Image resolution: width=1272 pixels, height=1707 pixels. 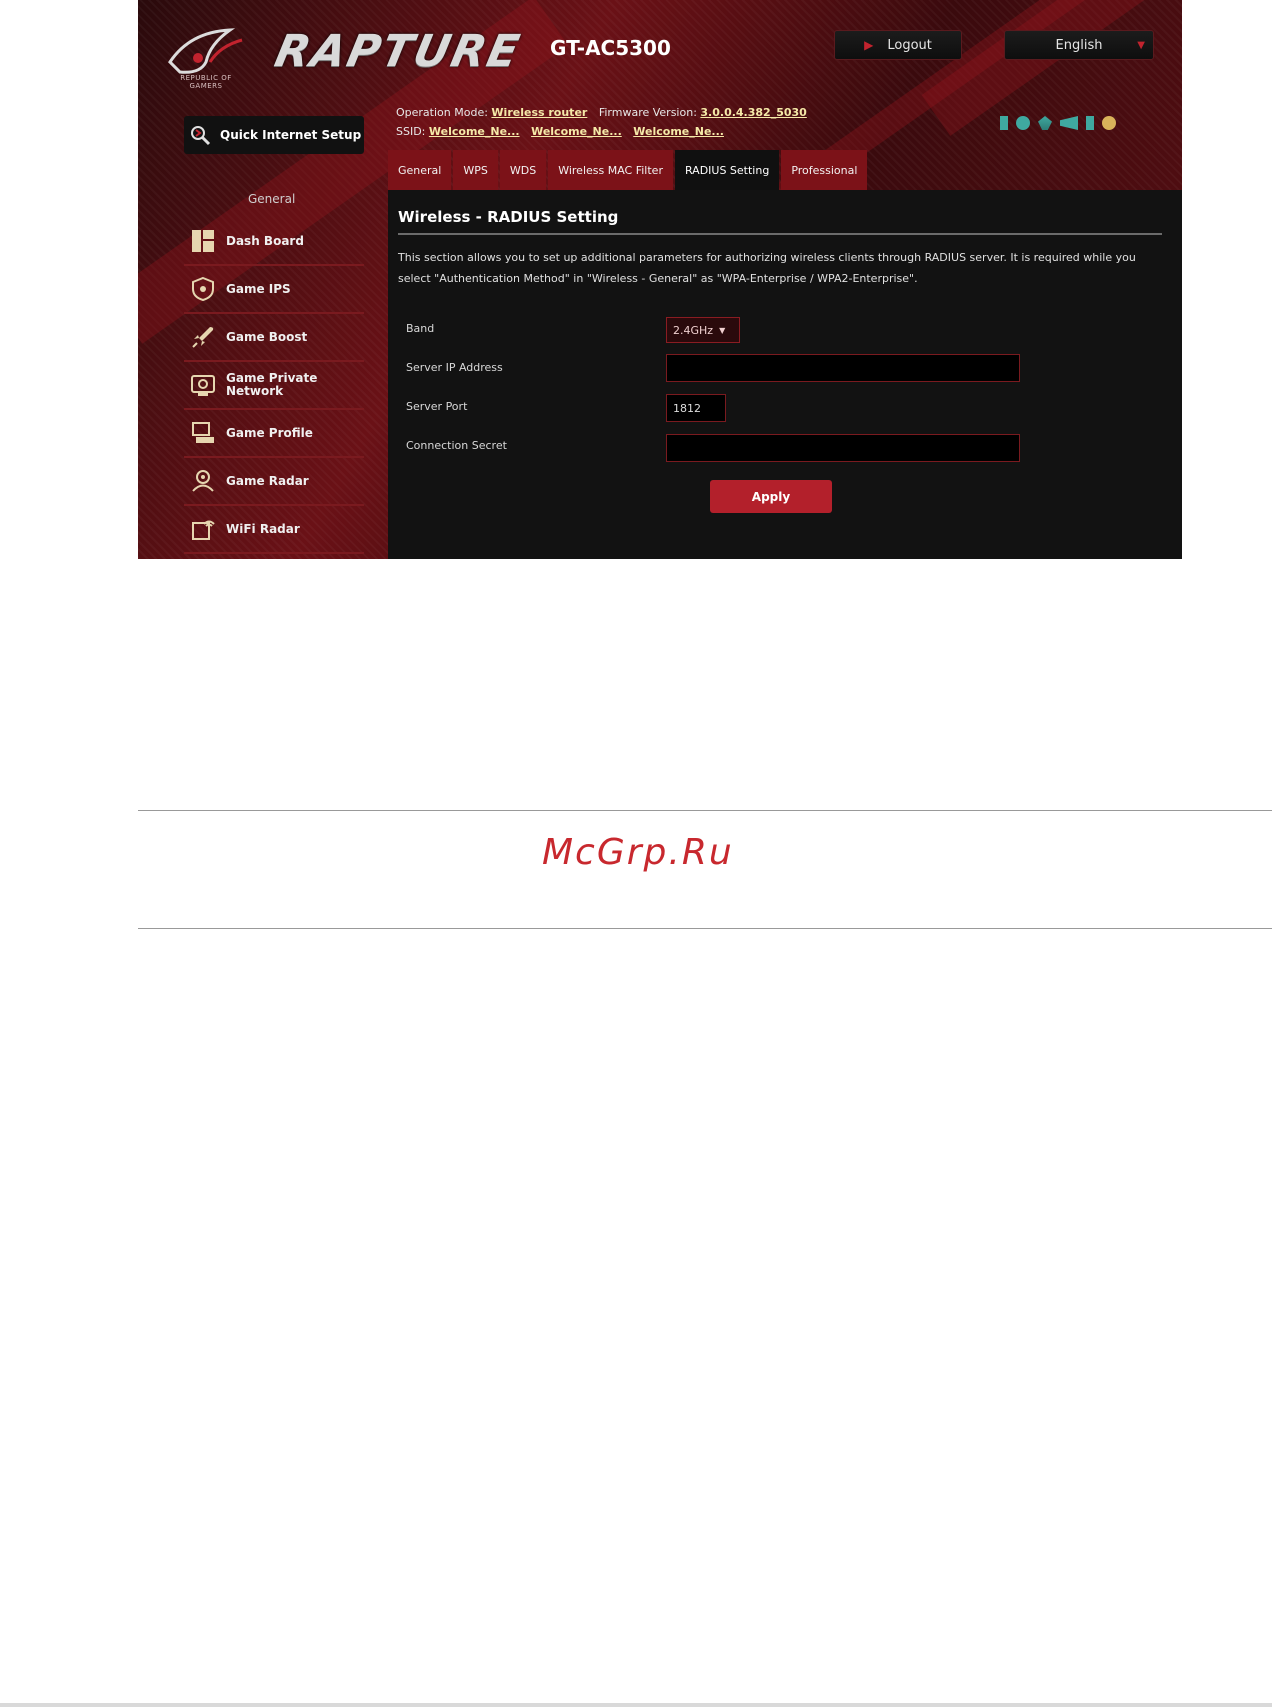 What do you see at coordinates (456, 445) in the screenshot?
I see `connection-secret-label: Connection Secret` at bounding box center [456, 445].